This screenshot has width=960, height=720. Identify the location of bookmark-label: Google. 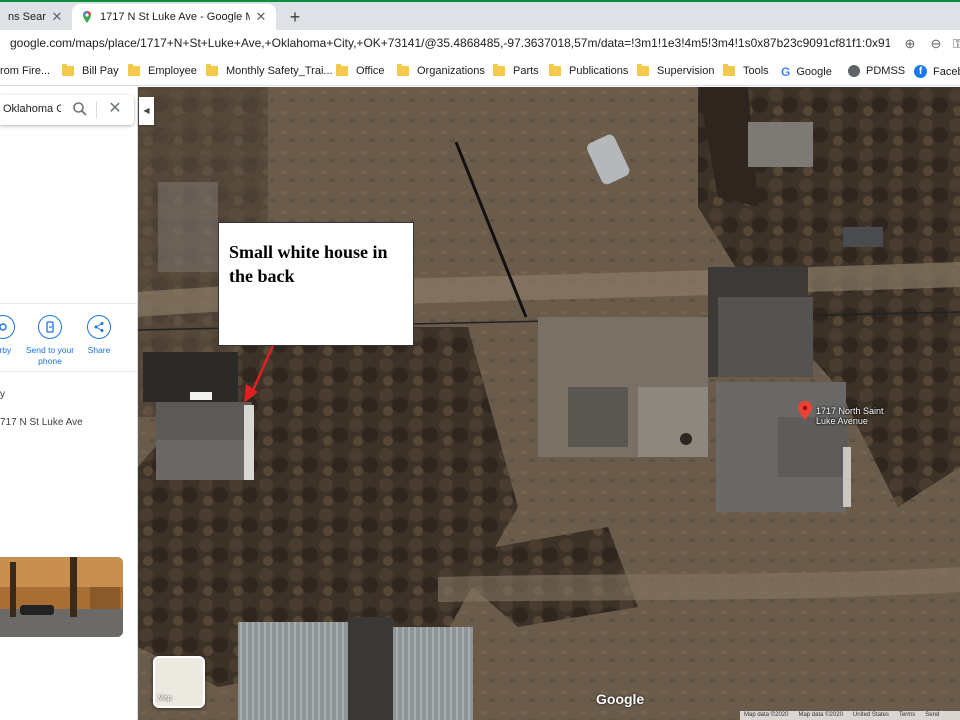
(814, 72).